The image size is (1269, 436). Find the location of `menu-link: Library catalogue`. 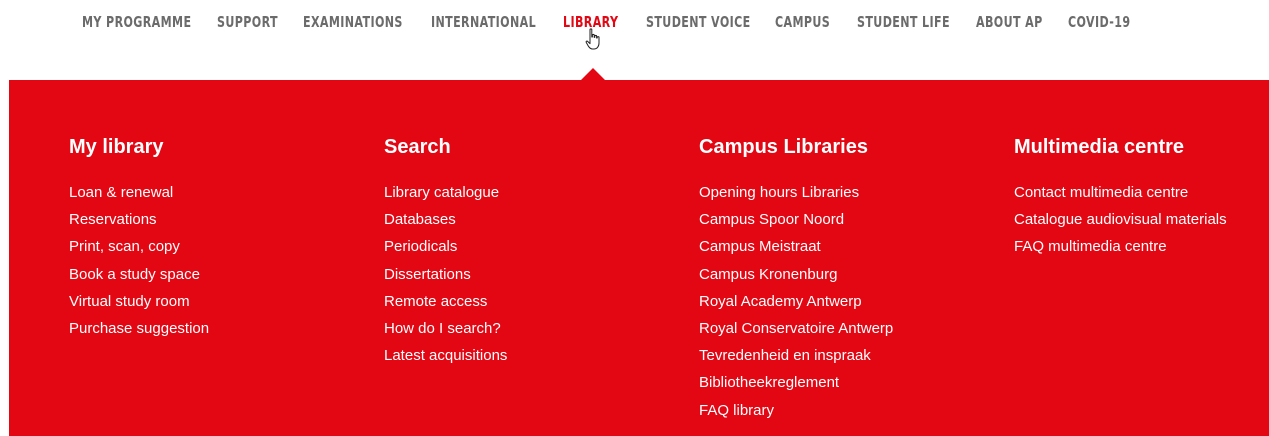

menu-link: Library catalogue is located at coordinates (445, 192).